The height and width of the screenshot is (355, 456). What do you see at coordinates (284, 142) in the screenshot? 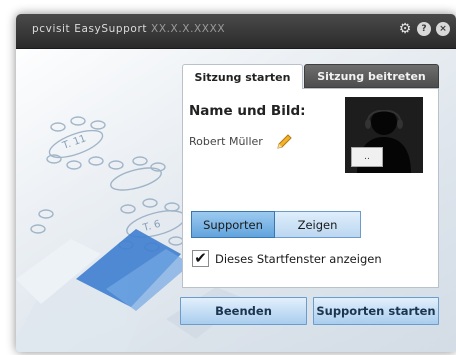
I see `pencil-icon` at bounding box center [284, 142].